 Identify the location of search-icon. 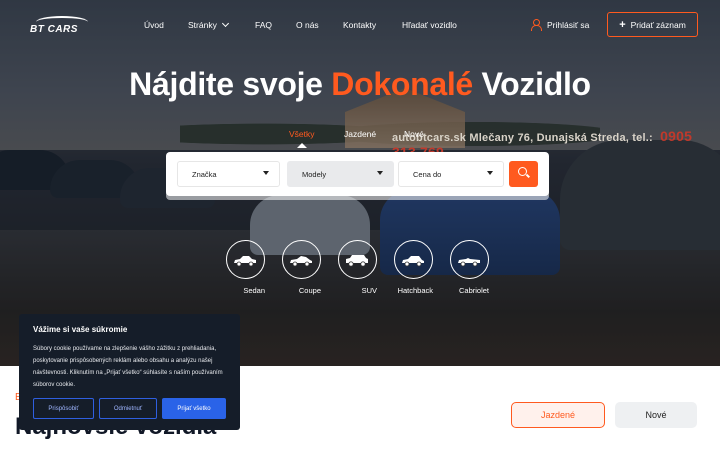
(522, 171).